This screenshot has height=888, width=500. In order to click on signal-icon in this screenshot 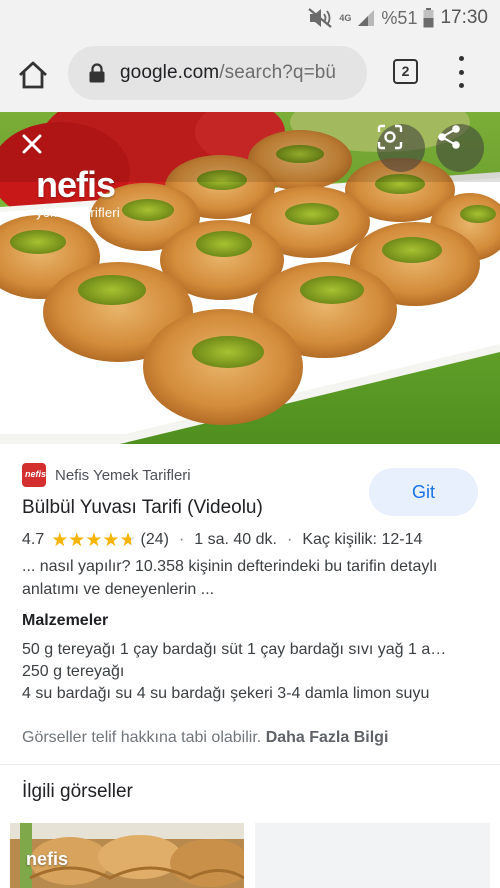, I will do `click(366, 18)`.